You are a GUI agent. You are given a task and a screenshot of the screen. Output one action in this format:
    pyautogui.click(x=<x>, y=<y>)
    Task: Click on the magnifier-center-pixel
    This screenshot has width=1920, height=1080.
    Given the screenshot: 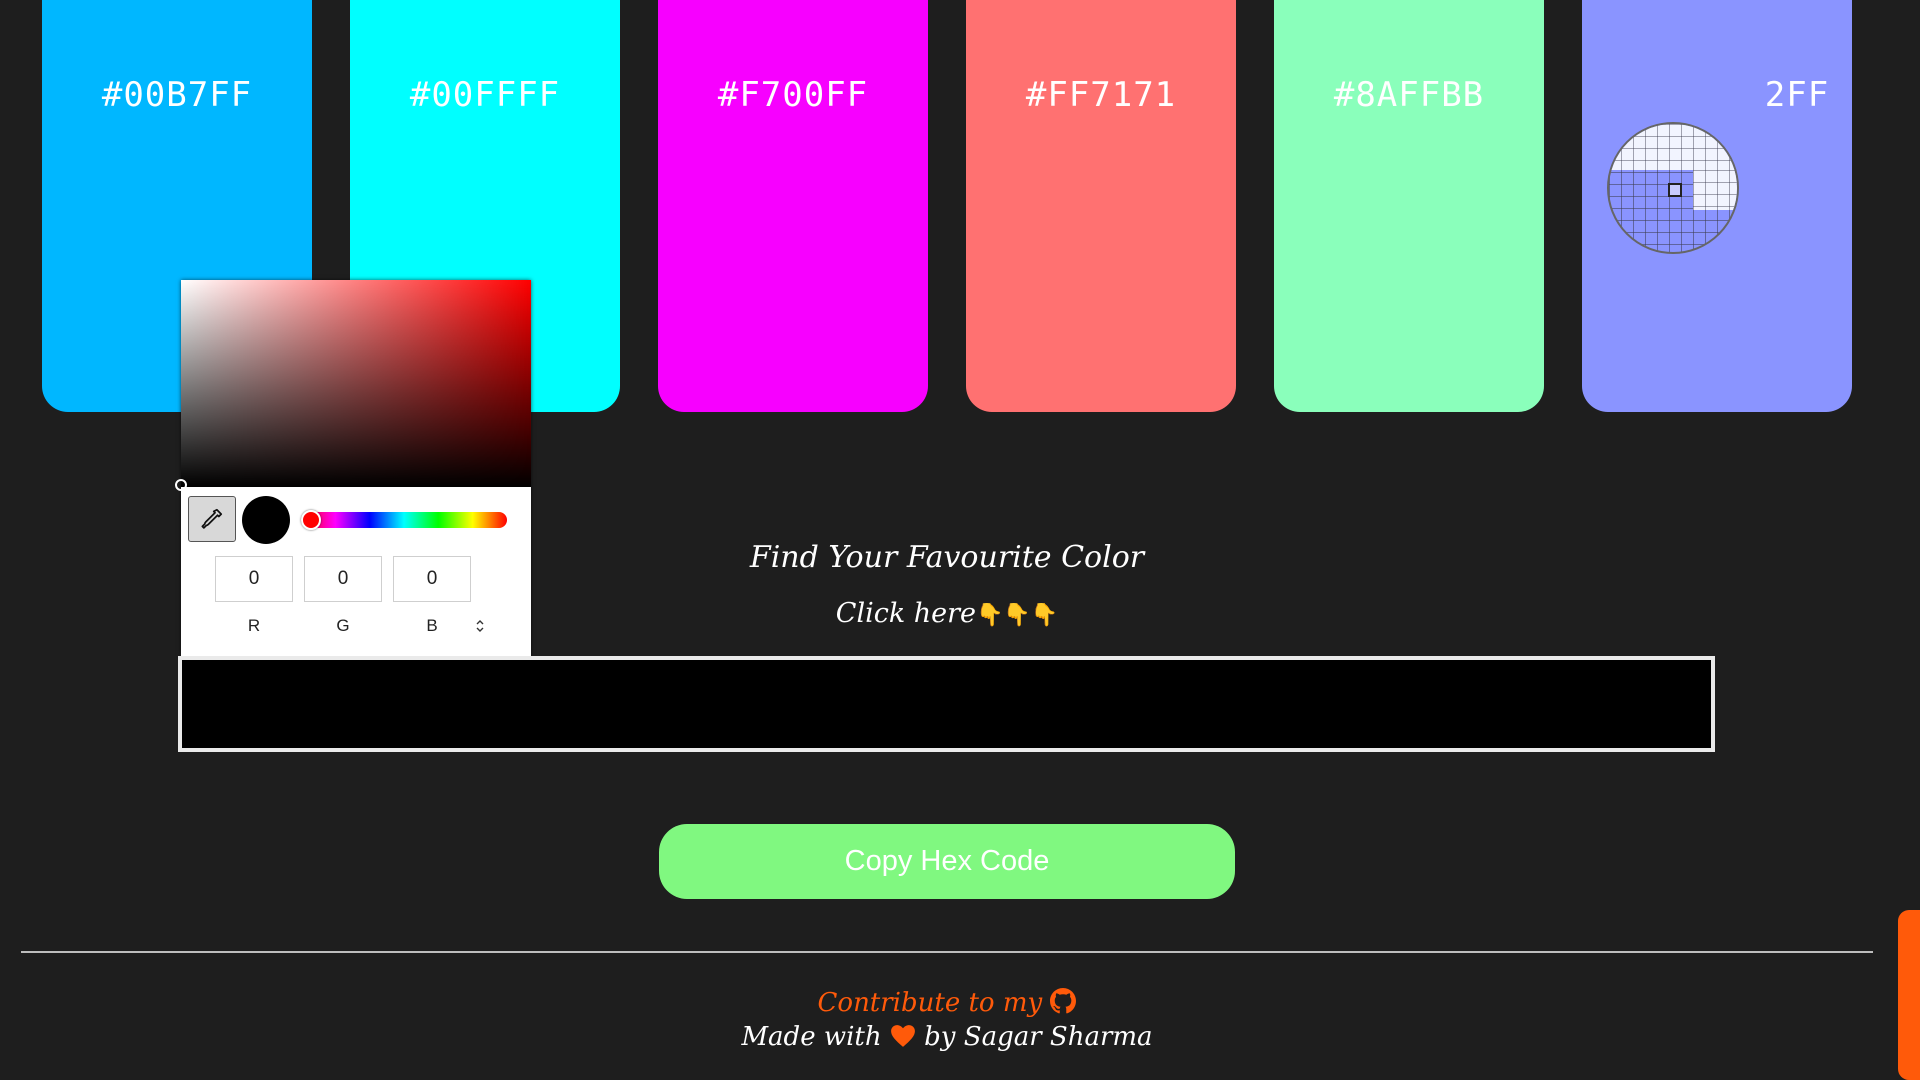 What is the action you would take?
    pyautogui.click(x=1675, y=190)
    